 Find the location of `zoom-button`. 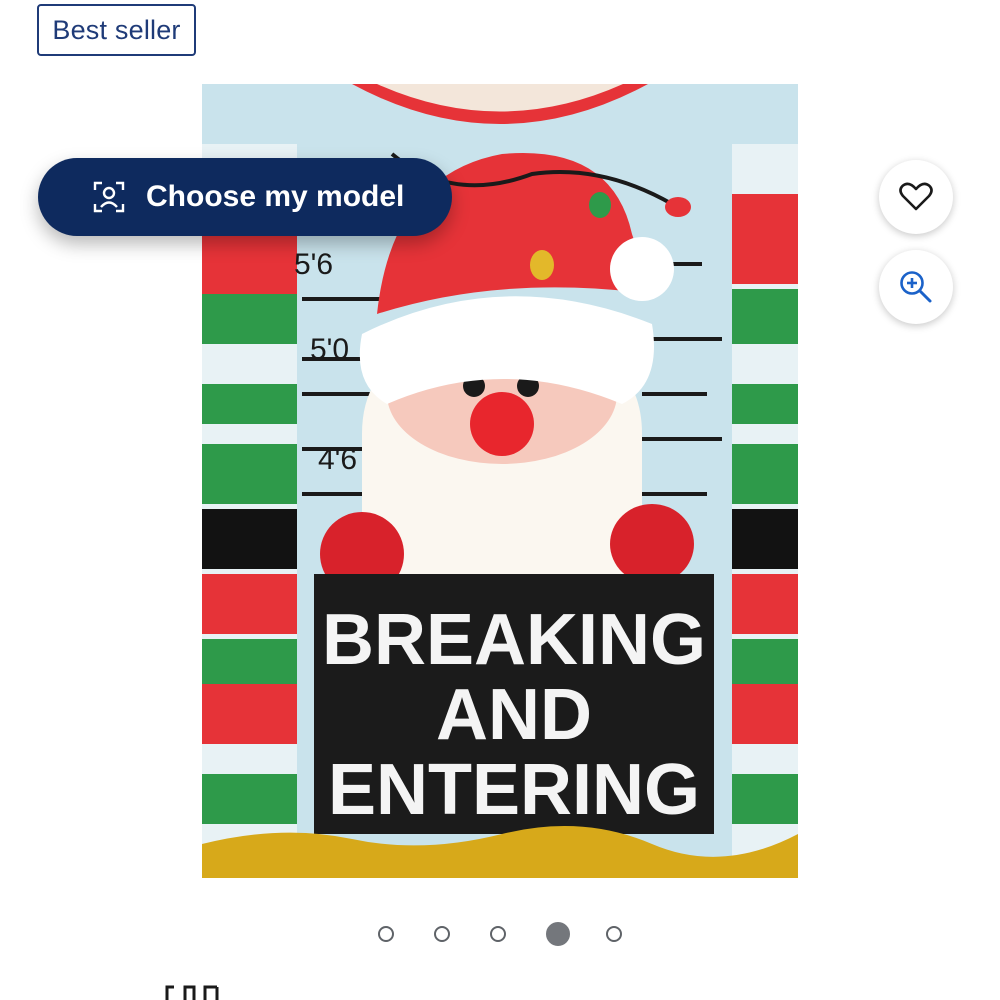

zoom-button is located at coordinates (916, 287).